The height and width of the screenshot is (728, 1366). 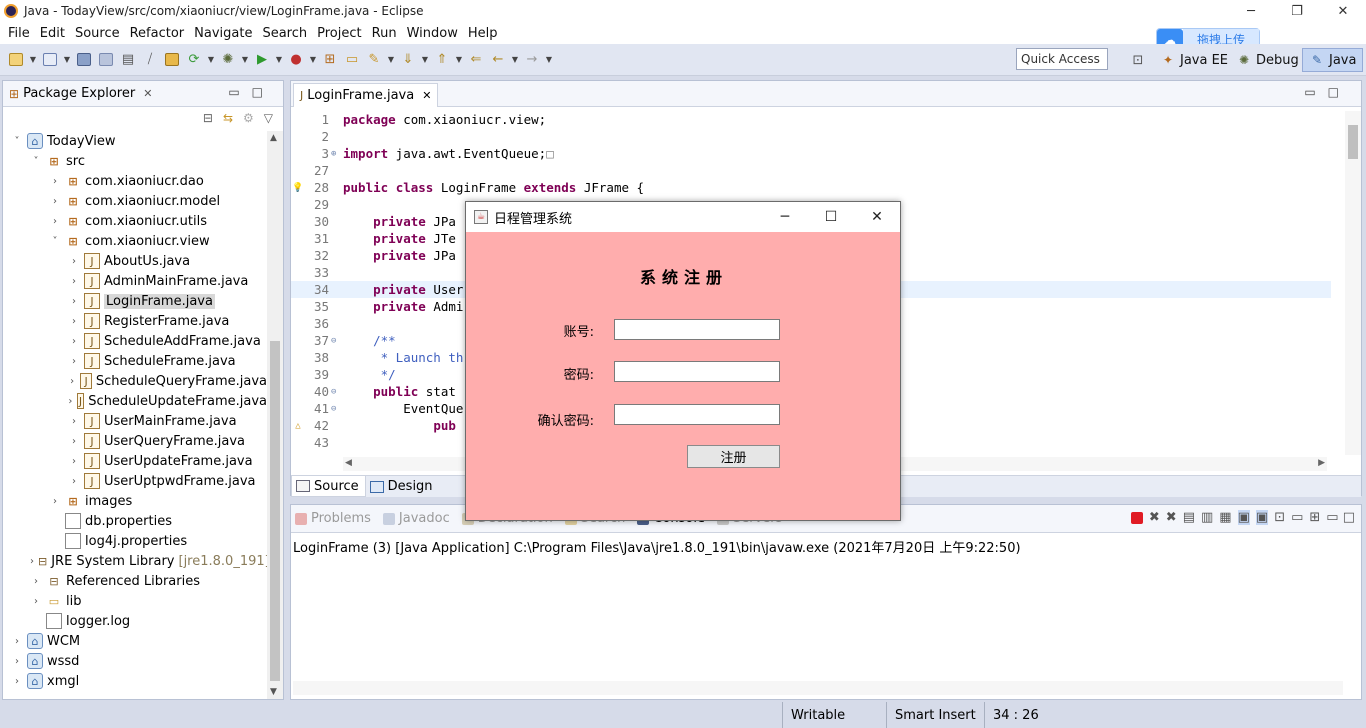 What do you see at coordinates (352, 60) in the screenshot?
I see `open-folder-icon: ▭` at bounding box center [352, 60].